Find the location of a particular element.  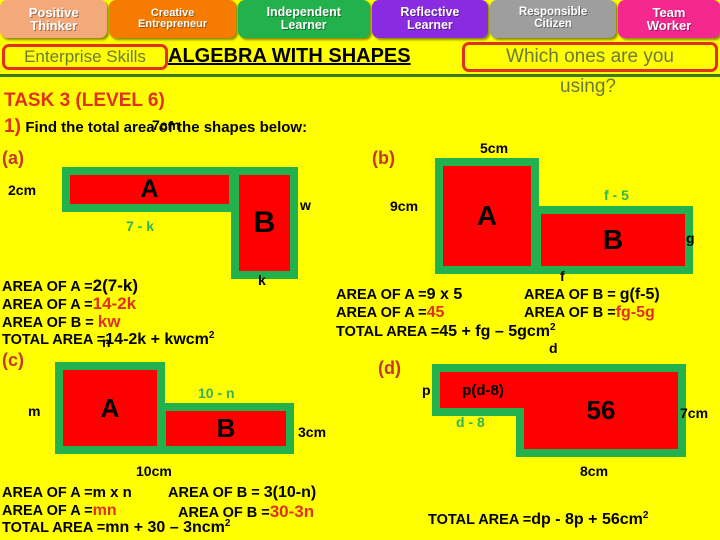

skill-tab-creative-entrepreneur: Creative Entrepreneur is located at coordinates (172, 19).